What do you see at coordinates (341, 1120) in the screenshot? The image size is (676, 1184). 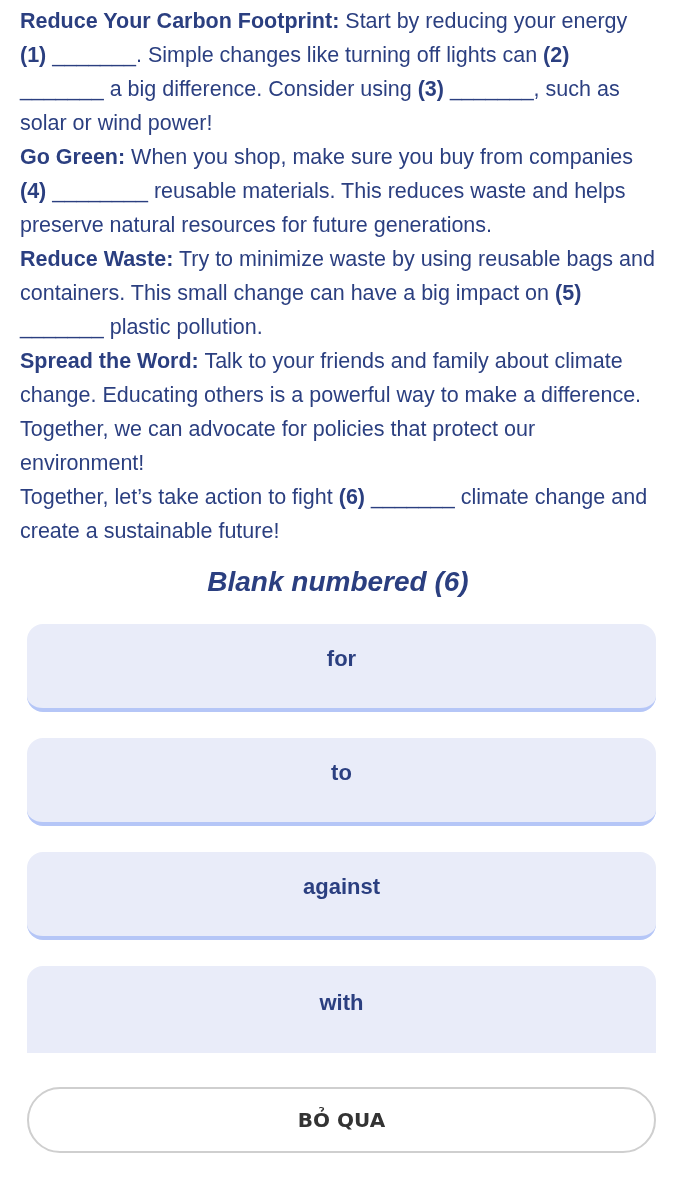 I see `skip-button: BỎ QUA` at bounding box center [341, 1120].